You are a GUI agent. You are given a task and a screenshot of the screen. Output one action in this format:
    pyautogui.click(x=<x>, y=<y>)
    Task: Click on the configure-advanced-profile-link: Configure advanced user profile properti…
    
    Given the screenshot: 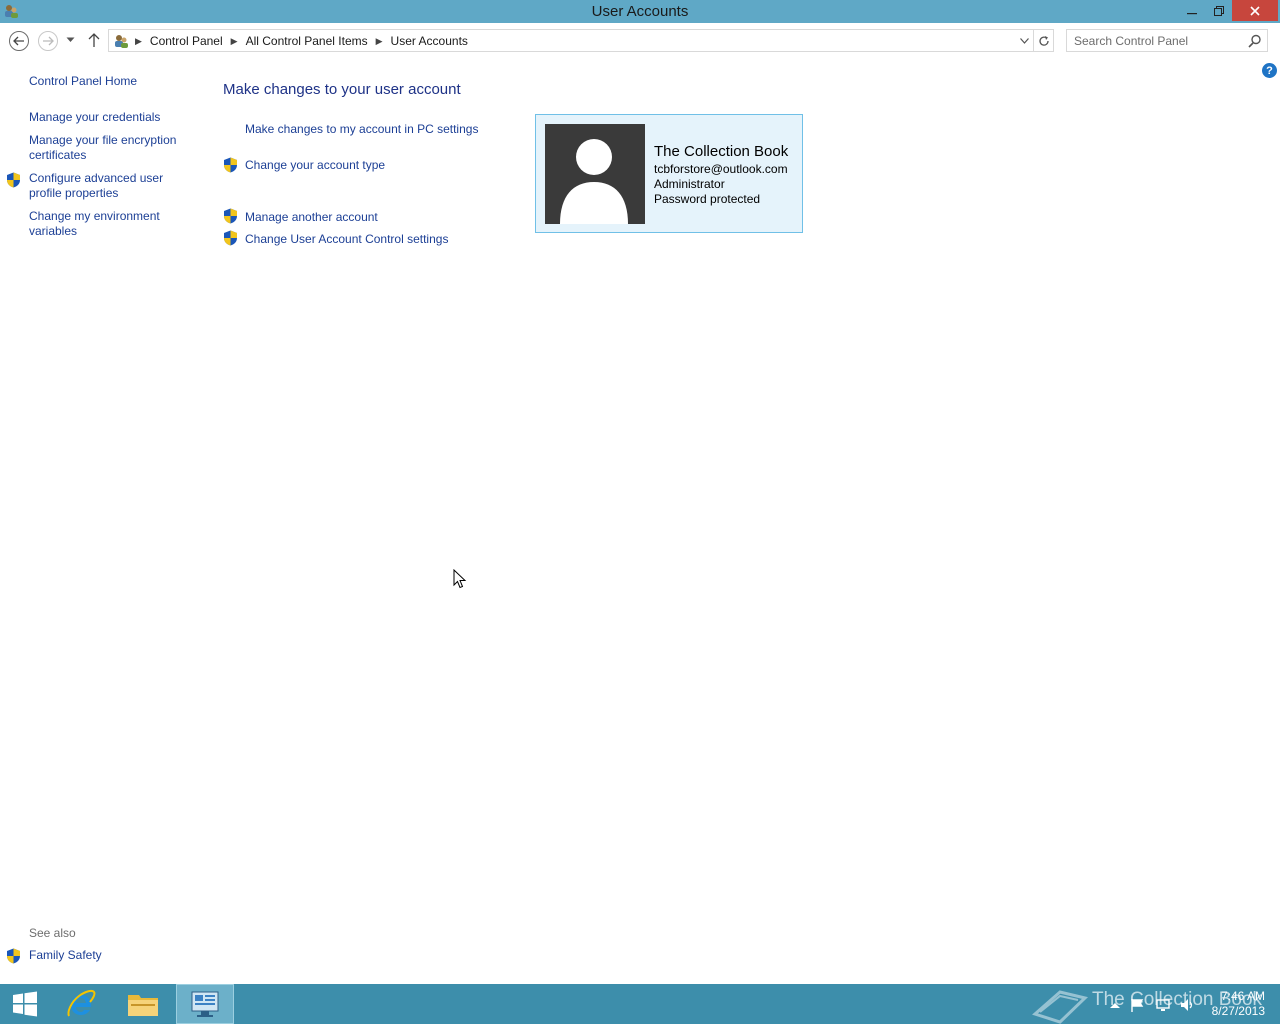 What is the action you would take?
    pyautogui.click(x=111, y=186)
    